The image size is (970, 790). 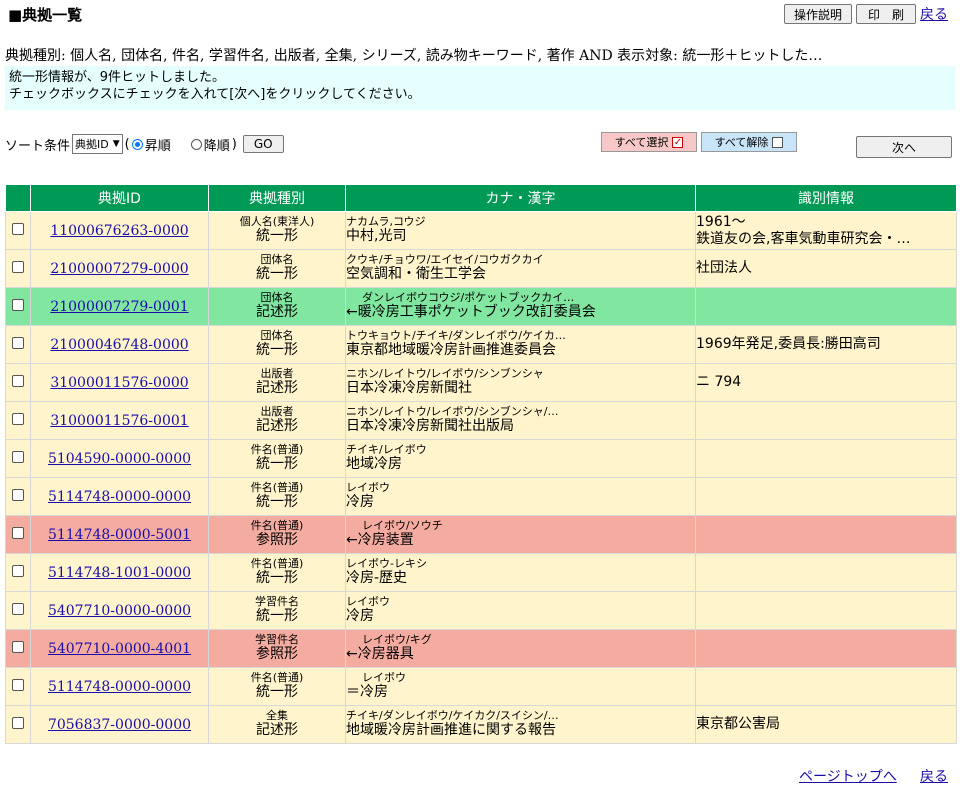 I want to click on table-row: 5407710-0000-0000 学習件名 統一形 レイボウ 冷房, so click(x=481, y=610).